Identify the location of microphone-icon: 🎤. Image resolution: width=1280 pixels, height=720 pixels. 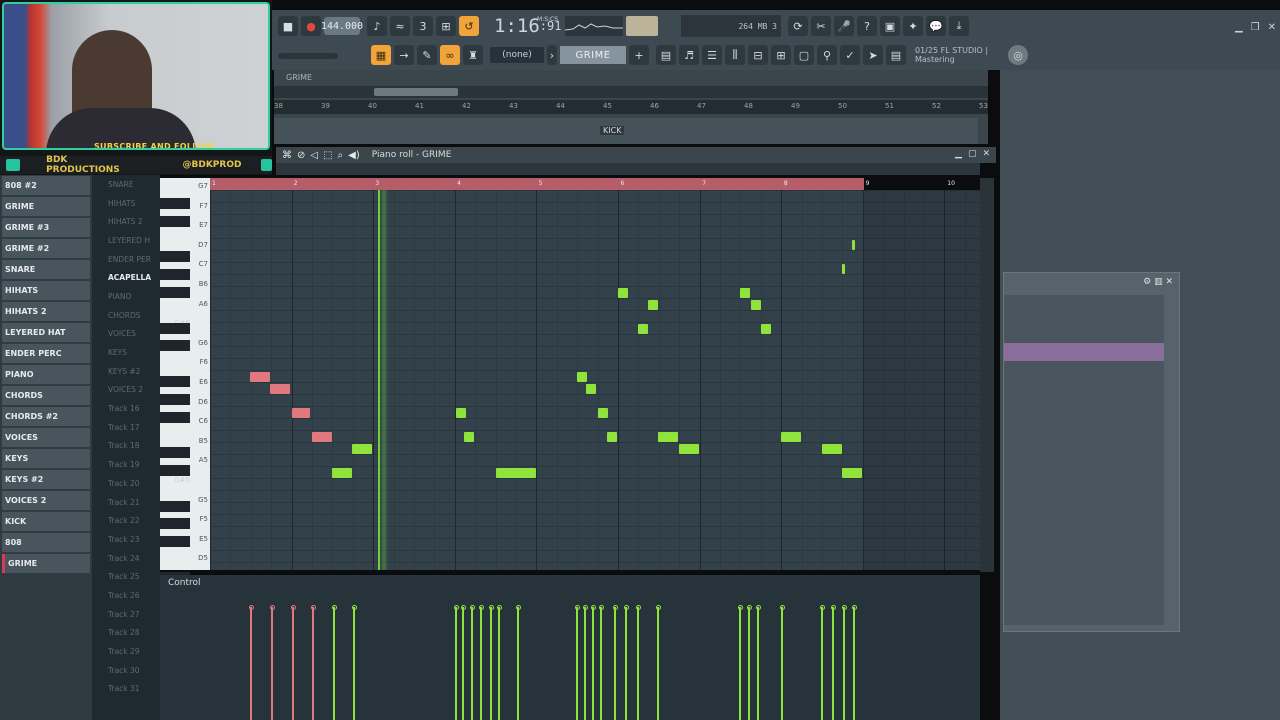
(844, 26).